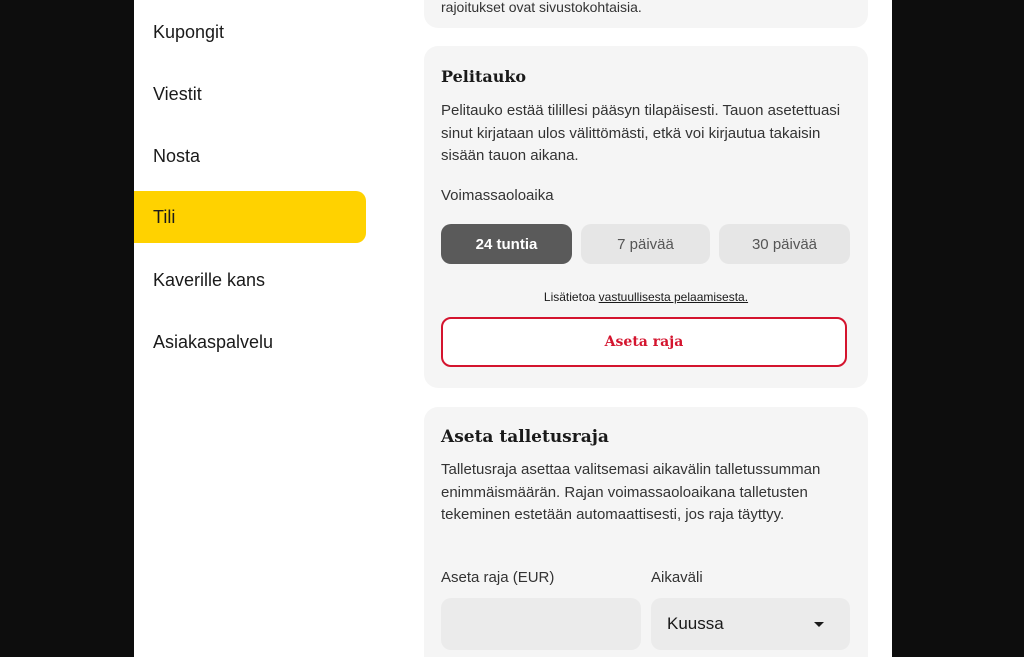 The width and height of the screenshot is (1024, 657). I want to click on sidebar-item-asiakaspalvelu: Asiakaspalvelu, so click(250, 342).